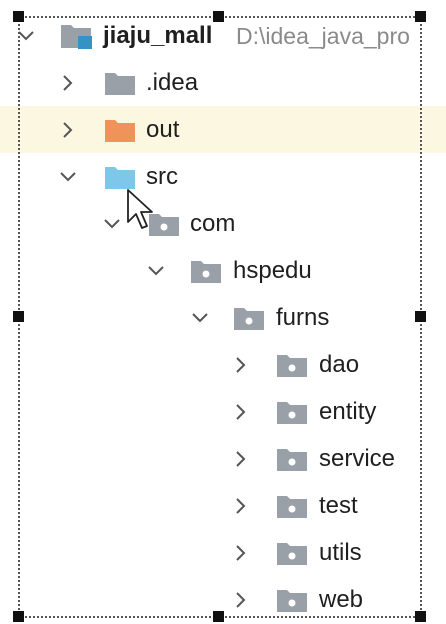  Describe the element at coordinates (162, 176) in the screenshot. I see `folder-name: src` at that location.